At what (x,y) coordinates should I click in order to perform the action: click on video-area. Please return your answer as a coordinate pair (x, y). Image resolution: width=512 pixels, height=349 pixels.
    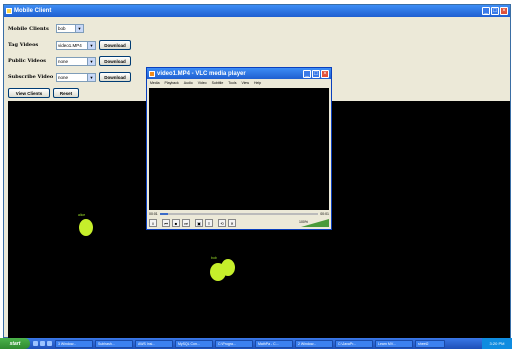
    Looking at the image, I should click on (239, 149).